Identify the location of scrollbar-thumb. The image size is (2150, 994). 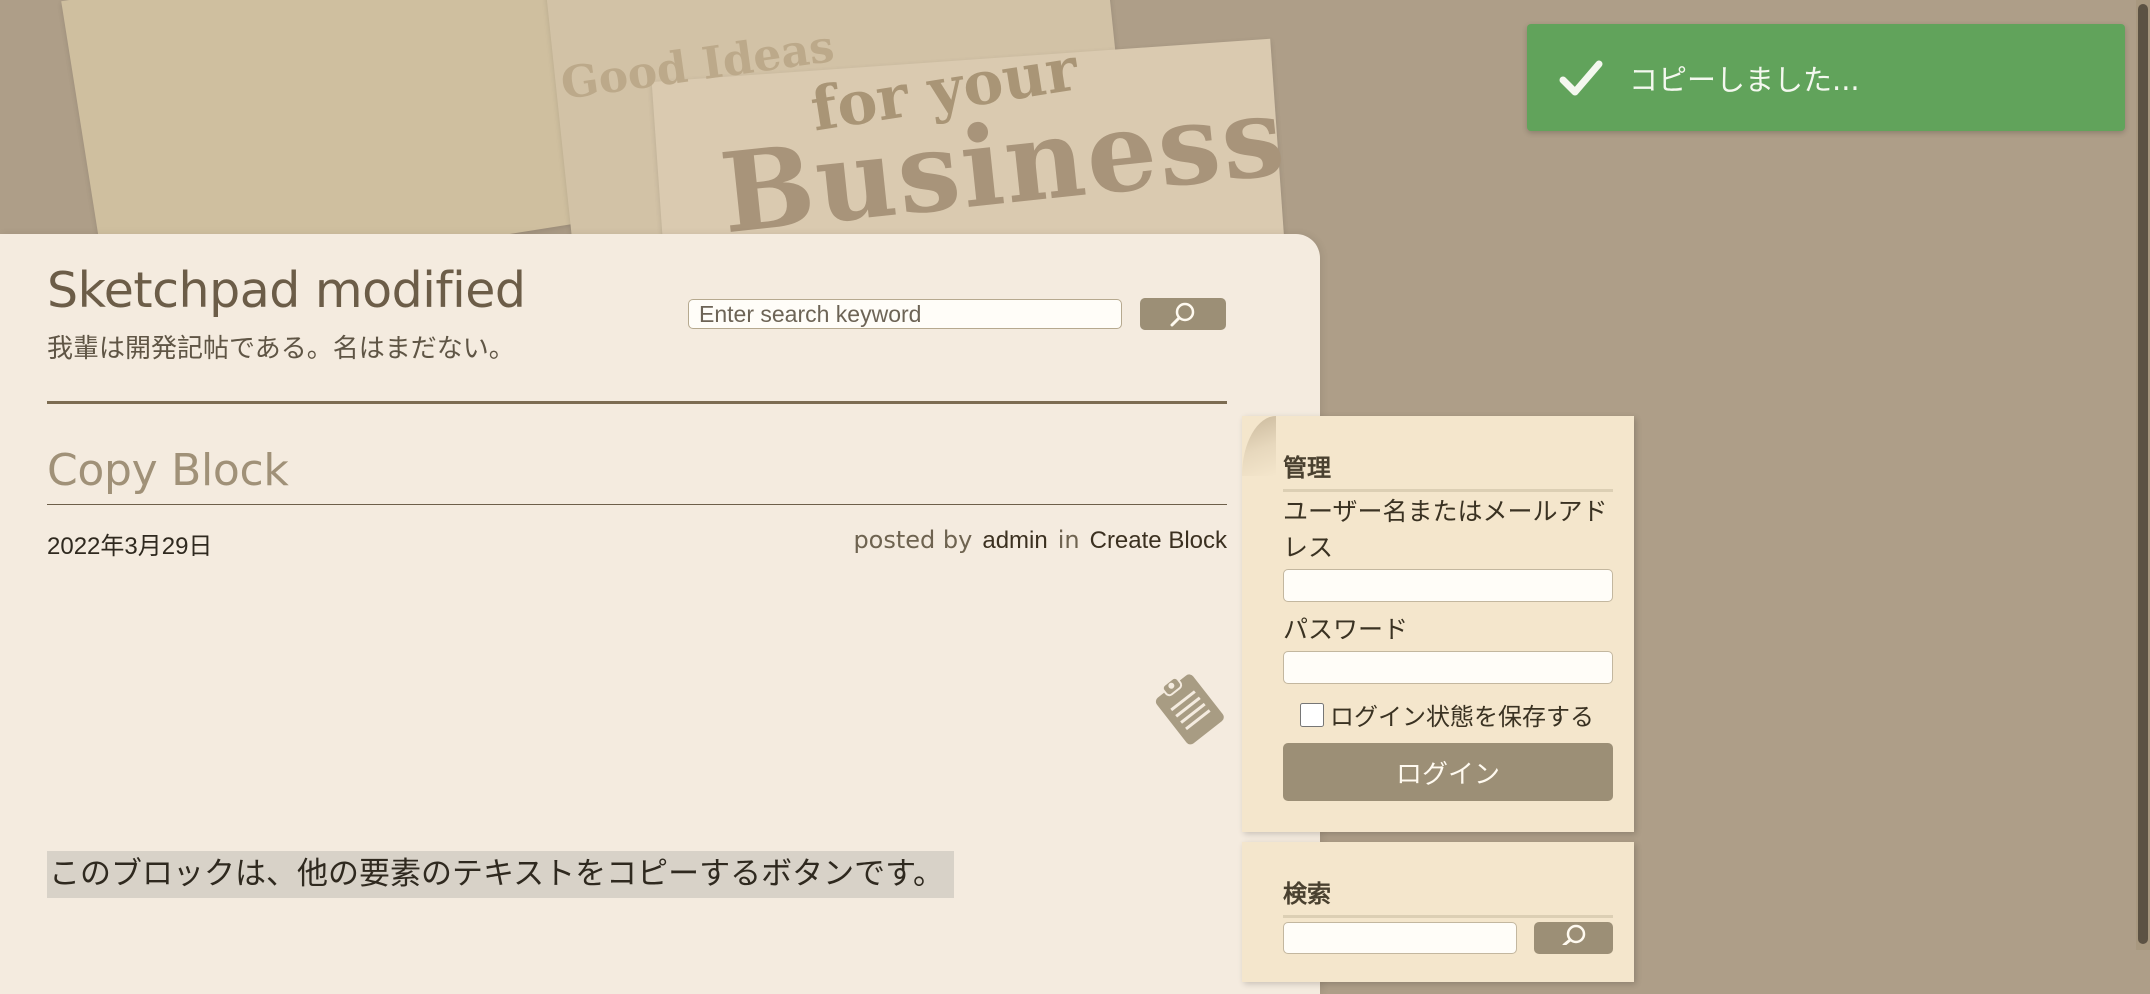
(2143, 474).